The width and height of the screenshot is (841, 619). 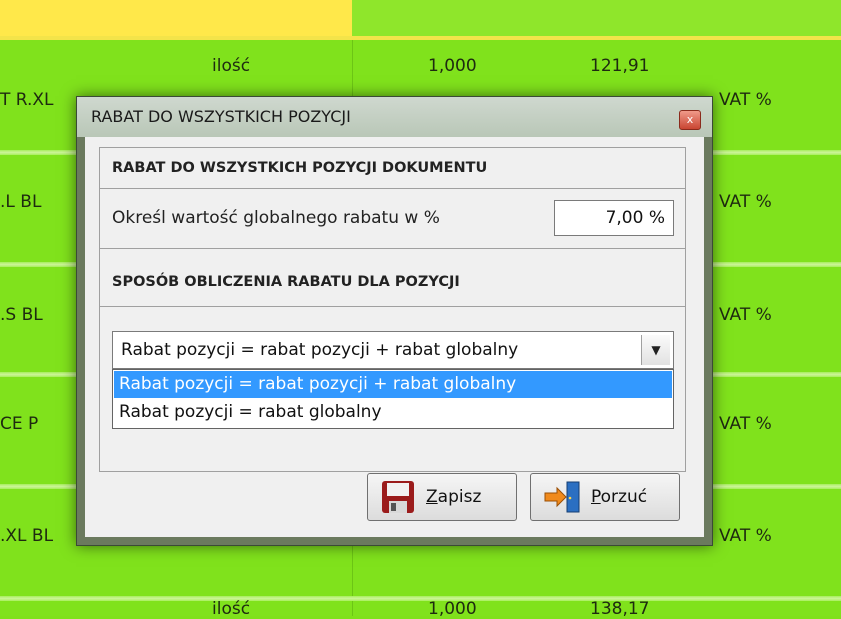 What do you see at coordinates (27, 536) in the screenshot?
I see `row-name: .XL BL` at bounding box center [27, 536].